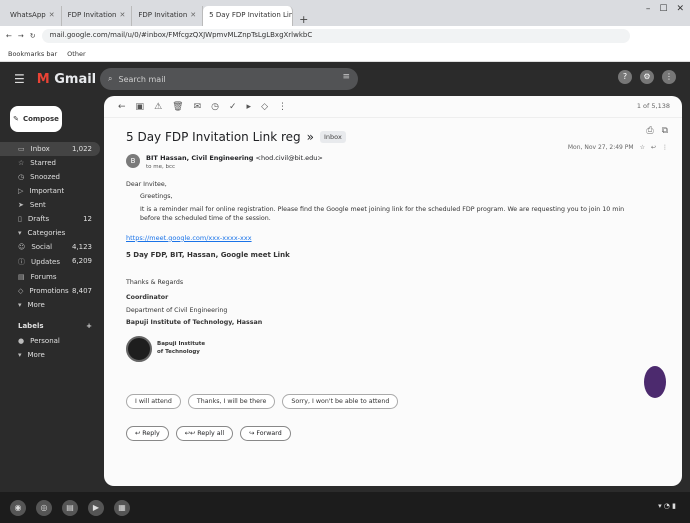 The height and width of the screenshot is (523, 690). What do you see at coordinates (234, 167) in the screenshot?
I see `recipients-line: to me, bcc` at bounding box center [234, 167].